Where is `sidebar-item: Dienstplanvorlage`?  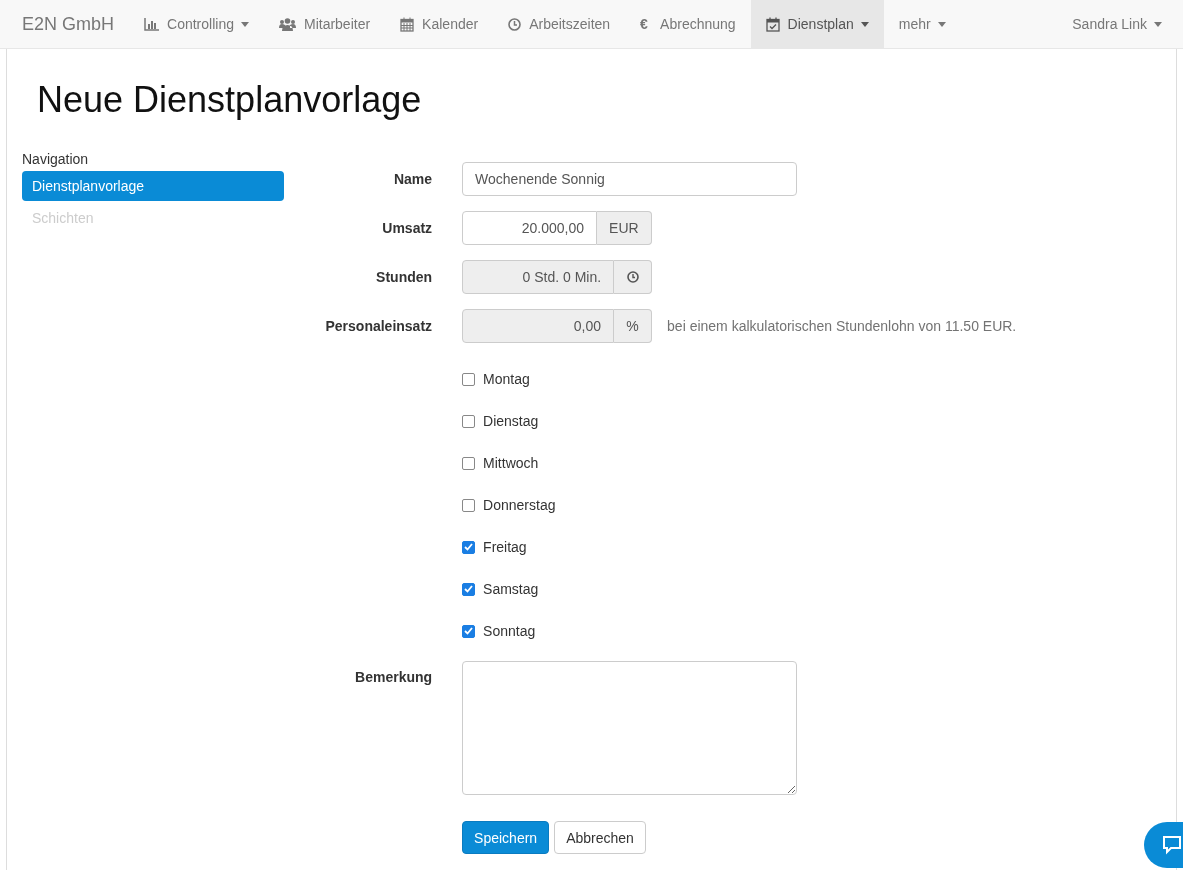
sidebar-item: Dienstplanvorlage is located at coordinates (153, 186).